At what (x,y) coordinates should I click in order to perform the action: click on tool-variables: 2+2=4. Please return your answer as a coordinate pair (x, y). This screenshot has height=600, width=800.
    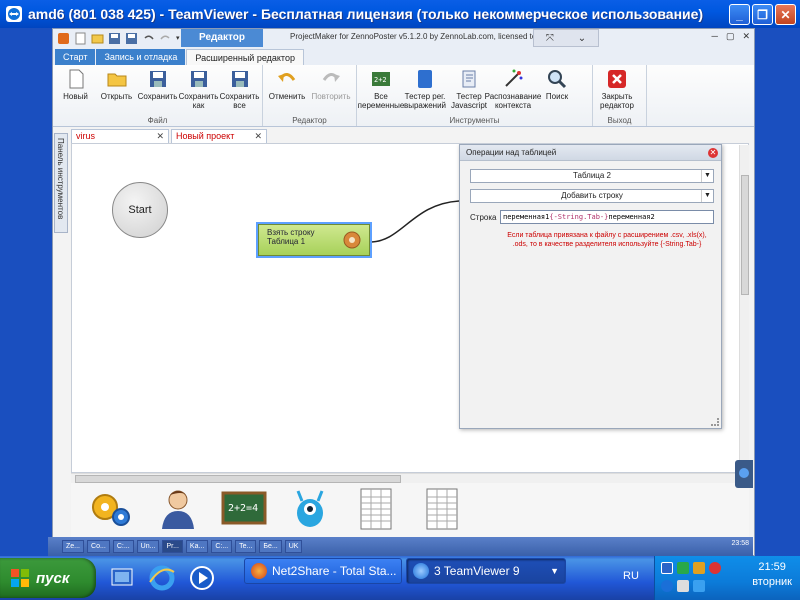
    Looking at the image, I should click on (244, 510).